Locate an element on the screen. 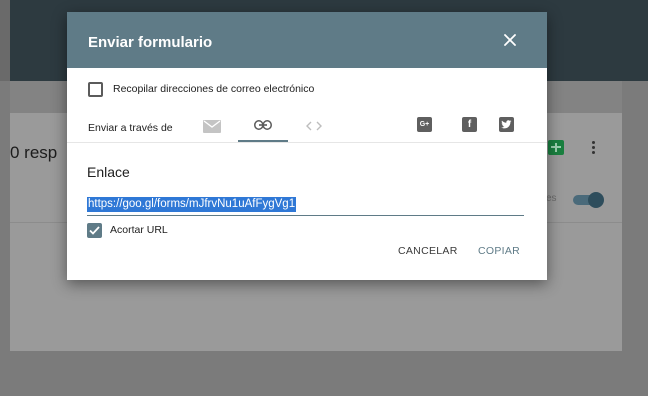 The height and width of the screenshot is (396, 648). collect-emails-checkbox is located at coordinates (95, 89).